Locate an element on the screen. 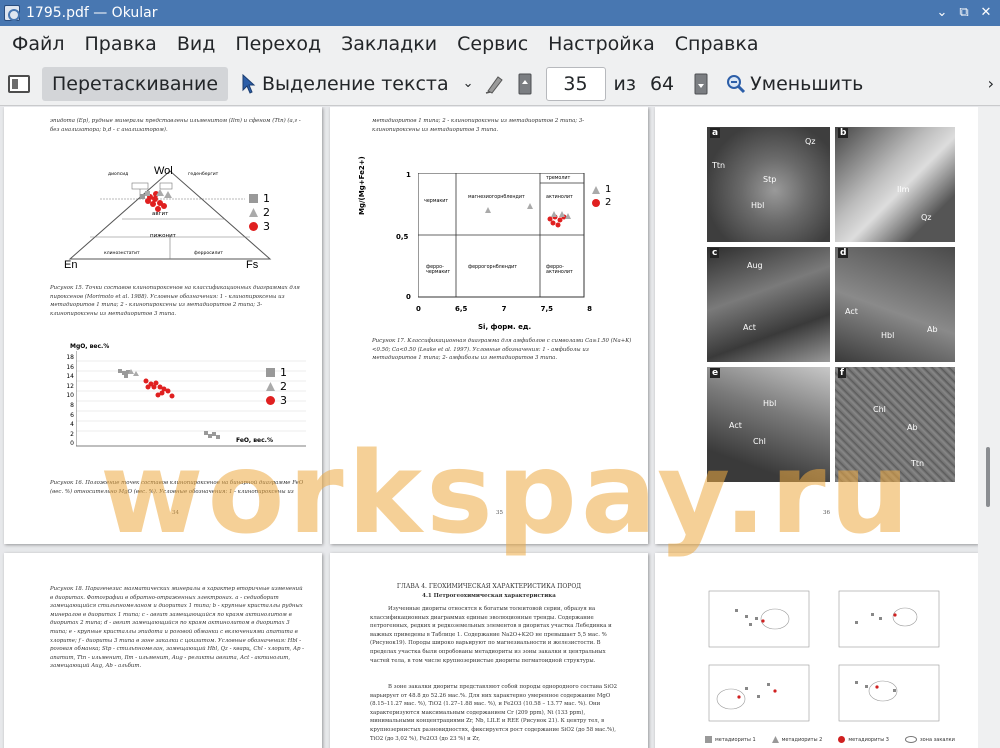 Image resolution: width=1000 pixels, height=748 pixels. diagram-cell-label: тремолит is located at coordinates (558, 178).